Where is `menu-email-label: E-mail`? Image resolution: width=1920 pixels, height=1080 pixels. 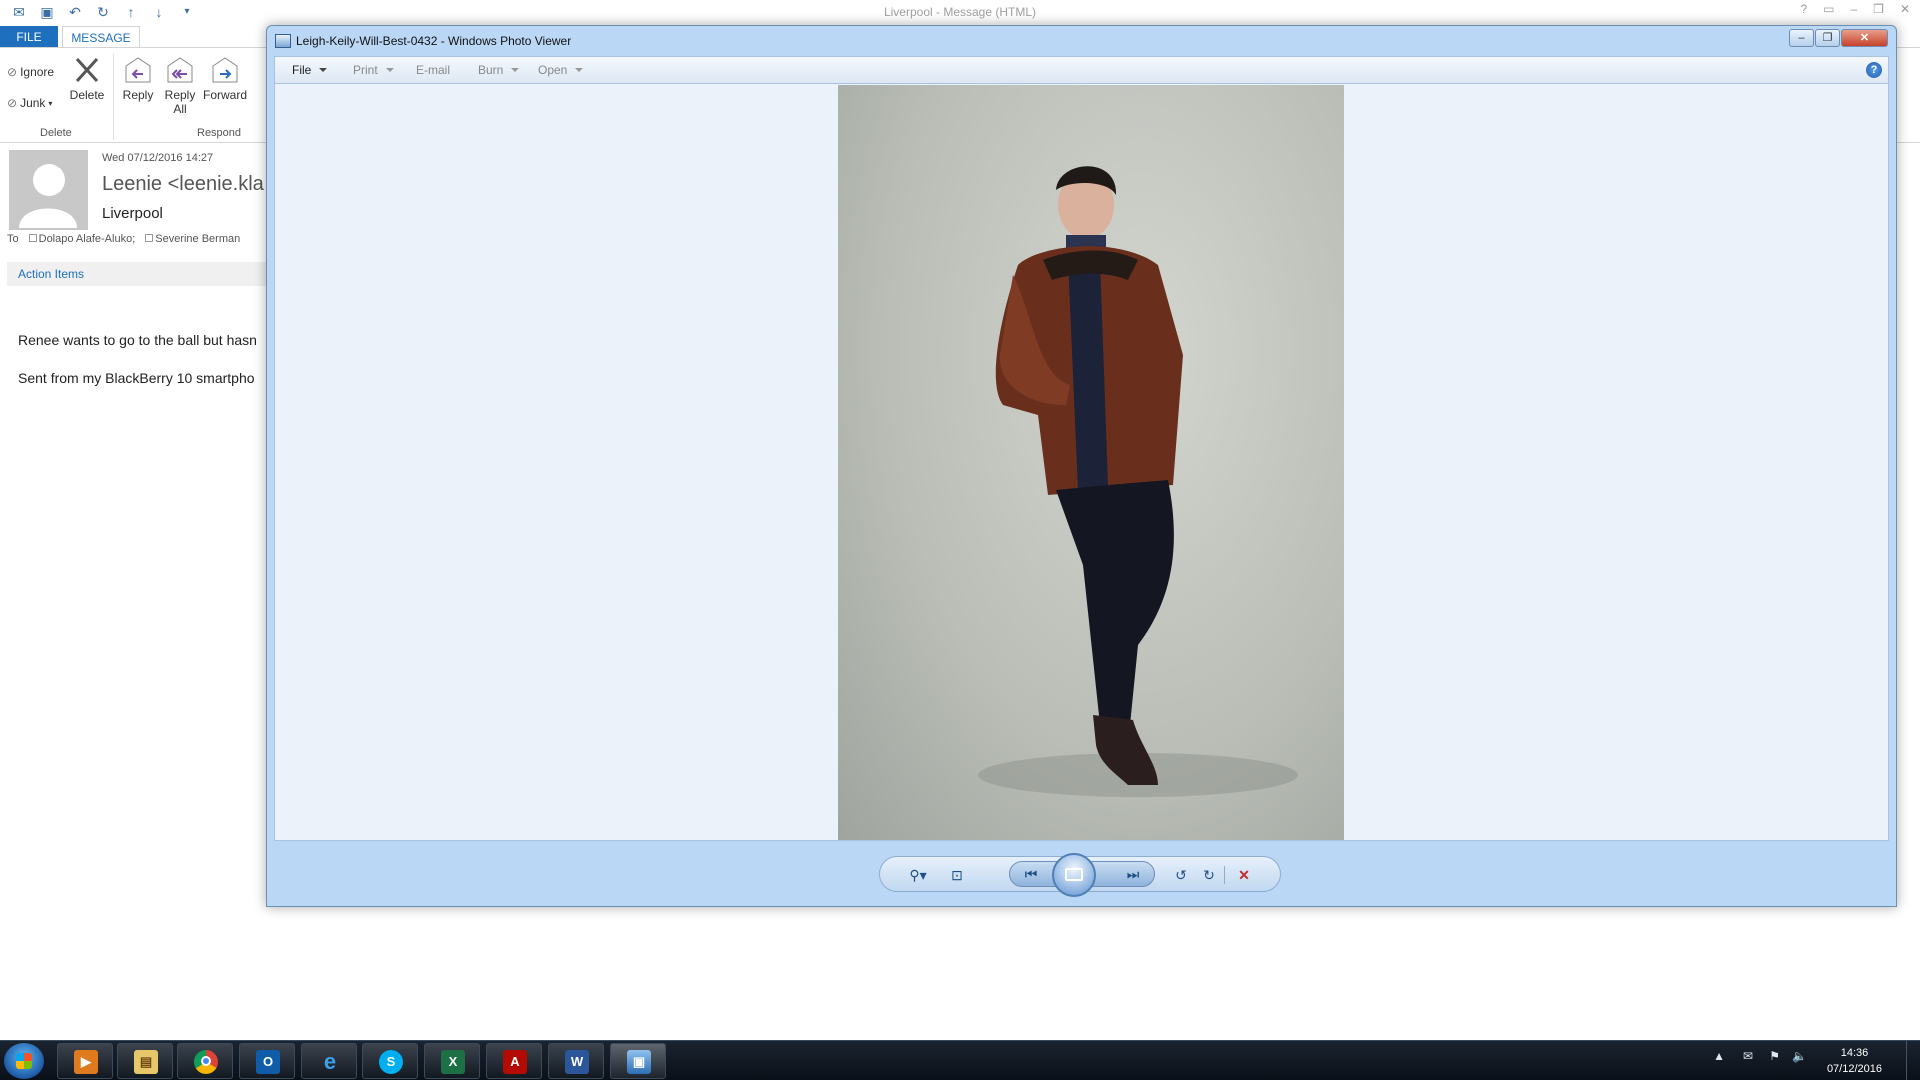 menu-email-label: E-mail is located at coordinates (433, 70).